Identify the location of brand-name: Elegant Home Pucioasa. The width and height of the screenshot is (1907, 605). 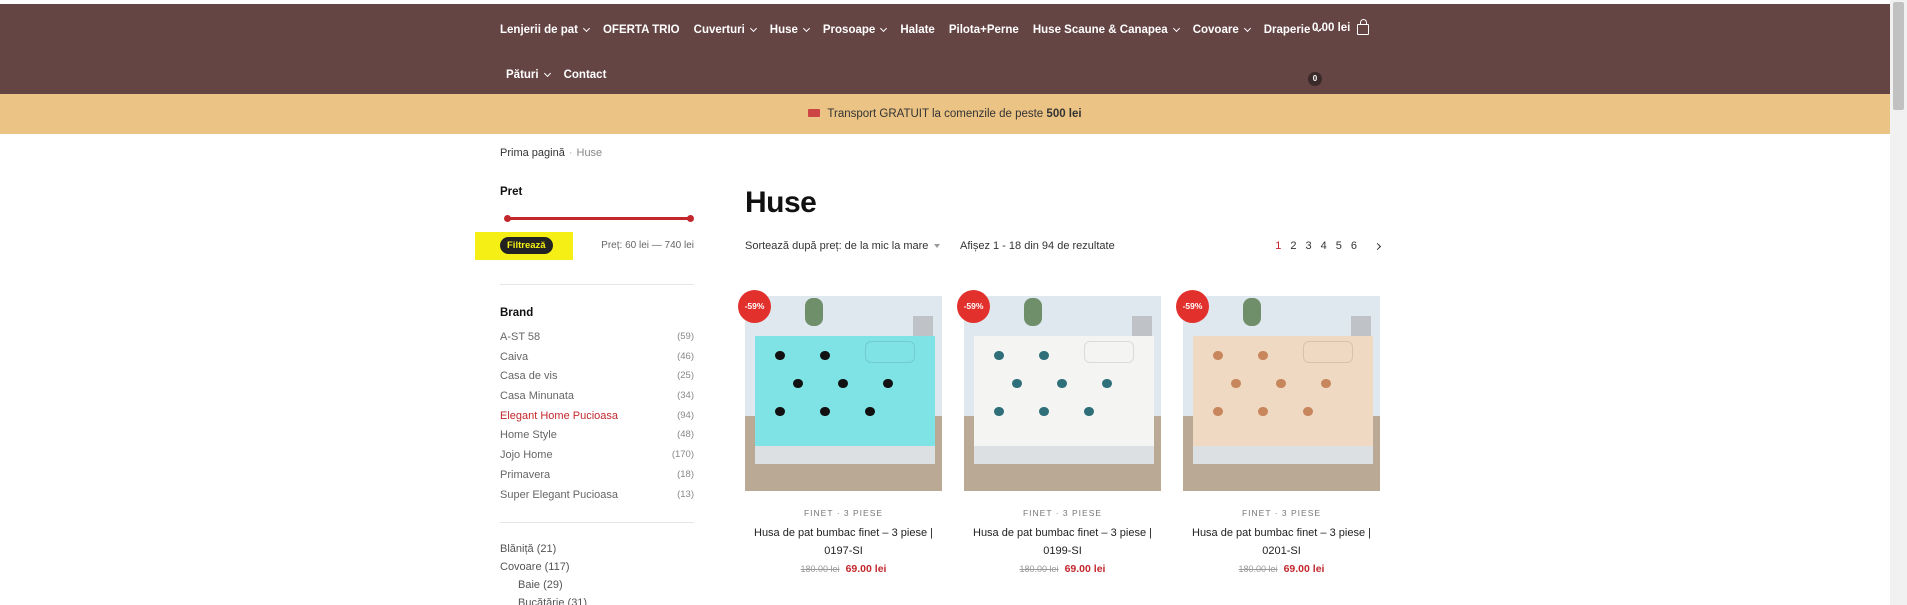
(559, 415).